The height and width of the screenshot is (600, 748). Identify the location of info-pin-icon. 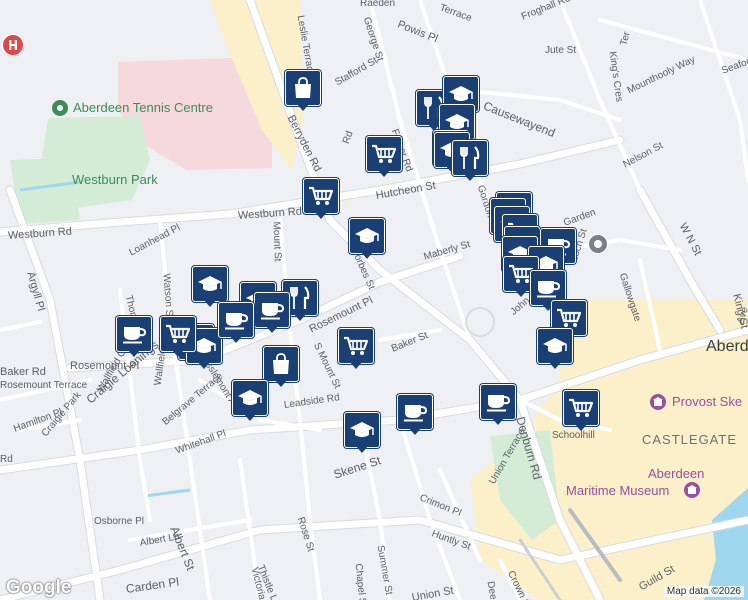
(598, 244).